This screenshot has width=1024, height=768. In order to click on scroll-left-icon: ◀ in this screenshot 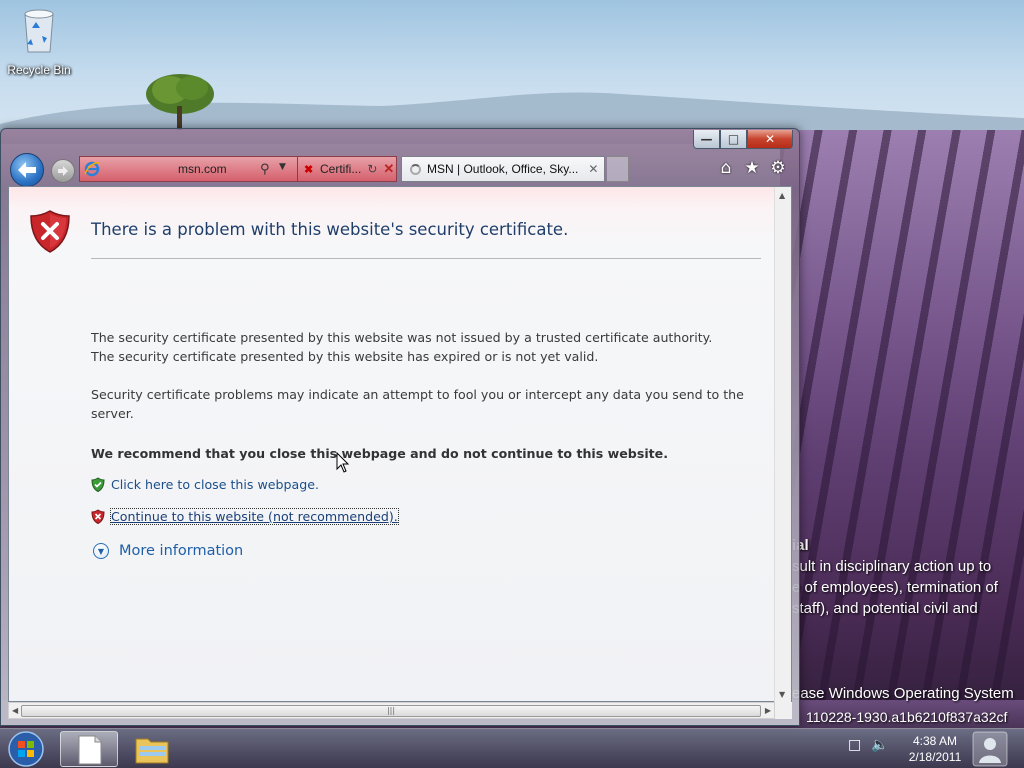, I will do `click(15, 710)`.